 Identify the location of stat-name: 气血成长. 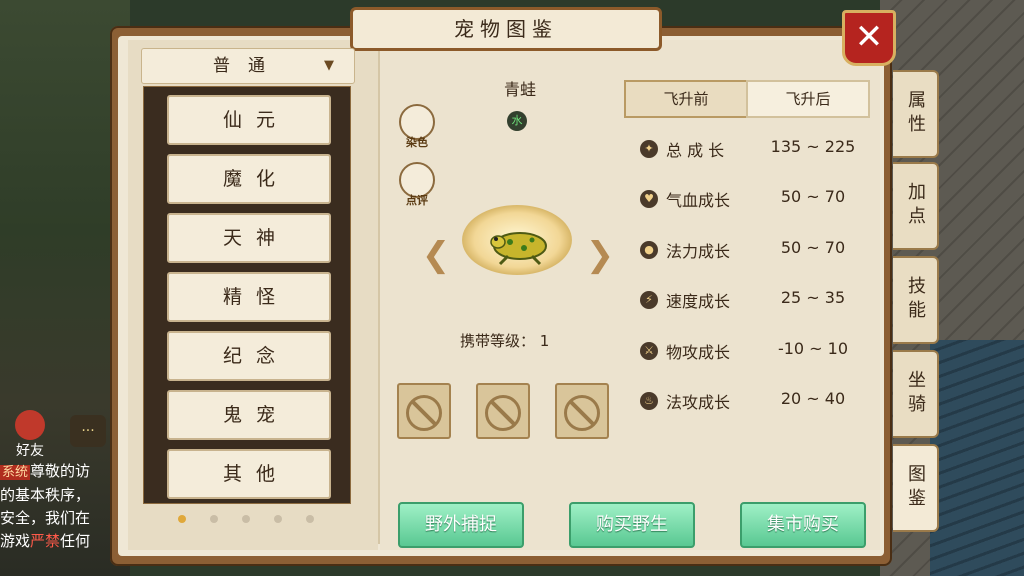
(698, 200).